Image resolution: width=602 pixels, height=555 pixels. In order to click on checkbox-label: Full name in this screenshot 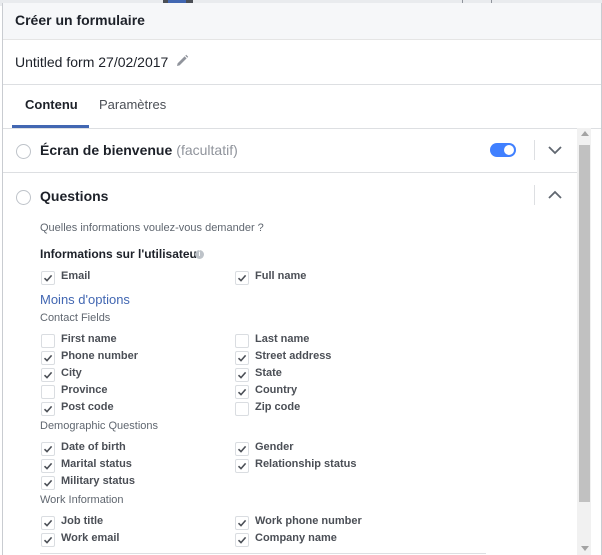, I will do `click(280, 276)`.